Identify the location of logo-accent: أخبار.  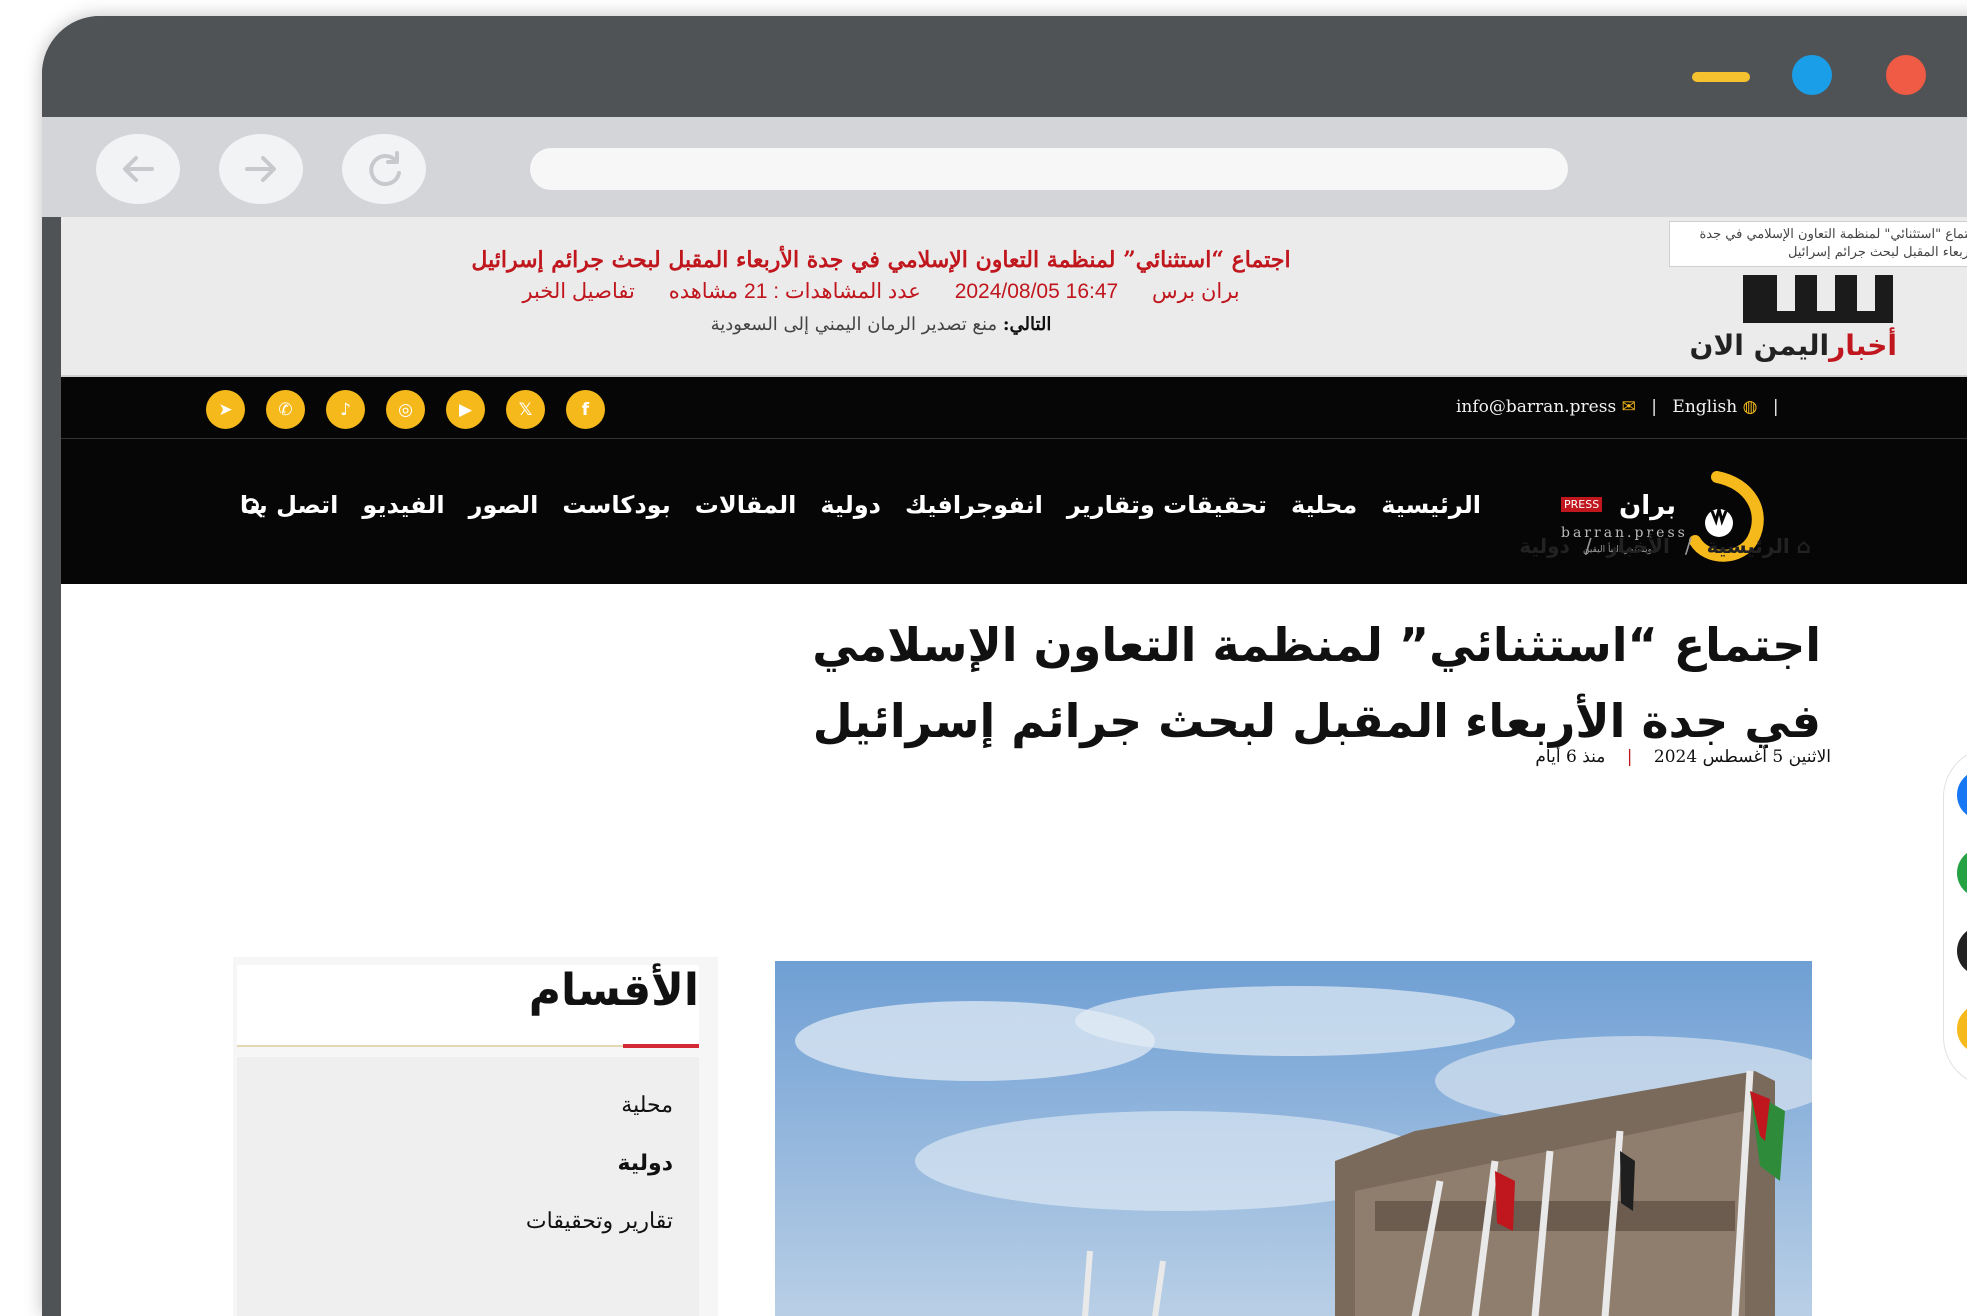
(1863, 345).